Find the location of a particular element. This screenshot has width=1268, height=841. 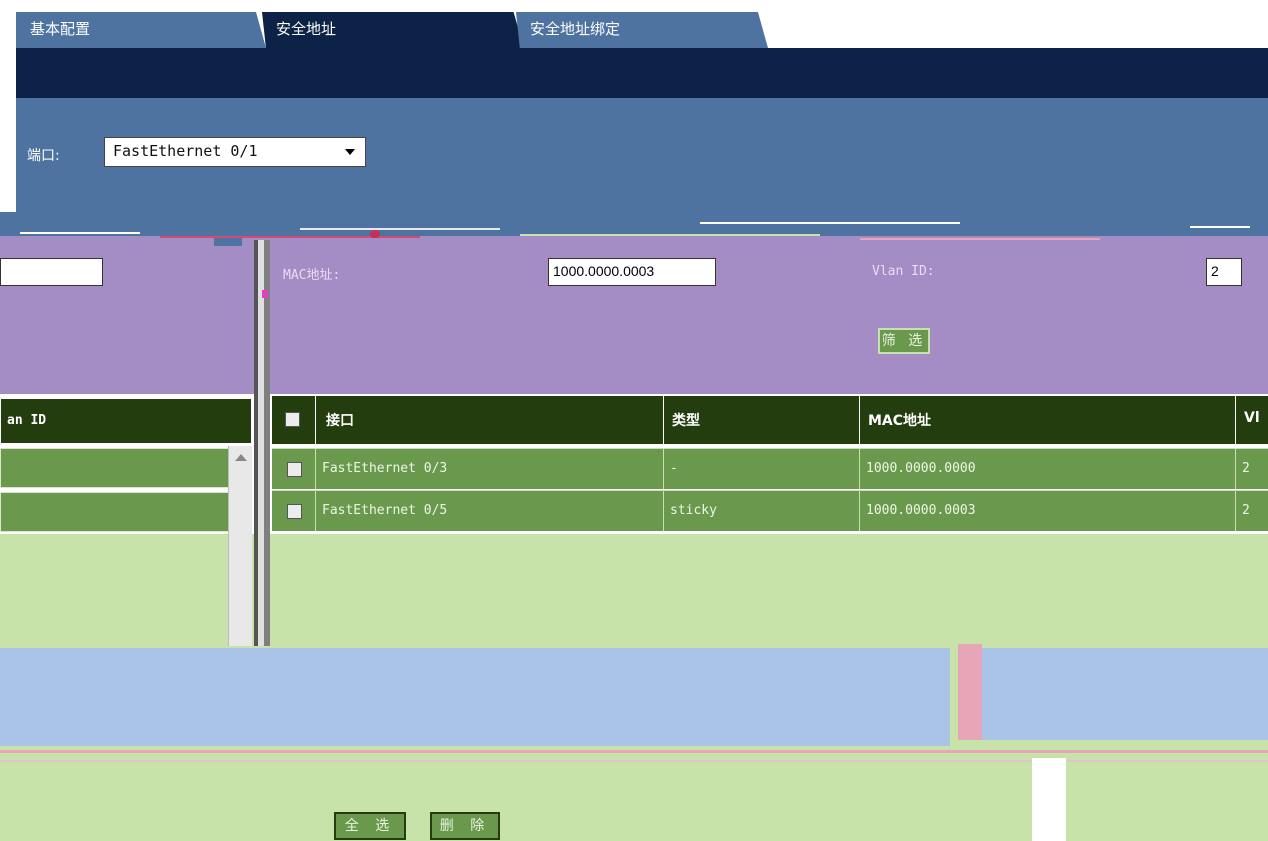

cell-mac: 1000.0000.0003 is located at coordinates (1048, 511).